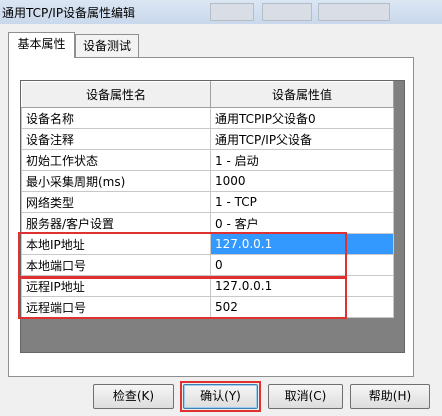 This screenshot has height=416, width=442. Describe the element at coordinates (116, 181) in the screenshot. I see `property-name: 最小采集周期(ms)` at that location.